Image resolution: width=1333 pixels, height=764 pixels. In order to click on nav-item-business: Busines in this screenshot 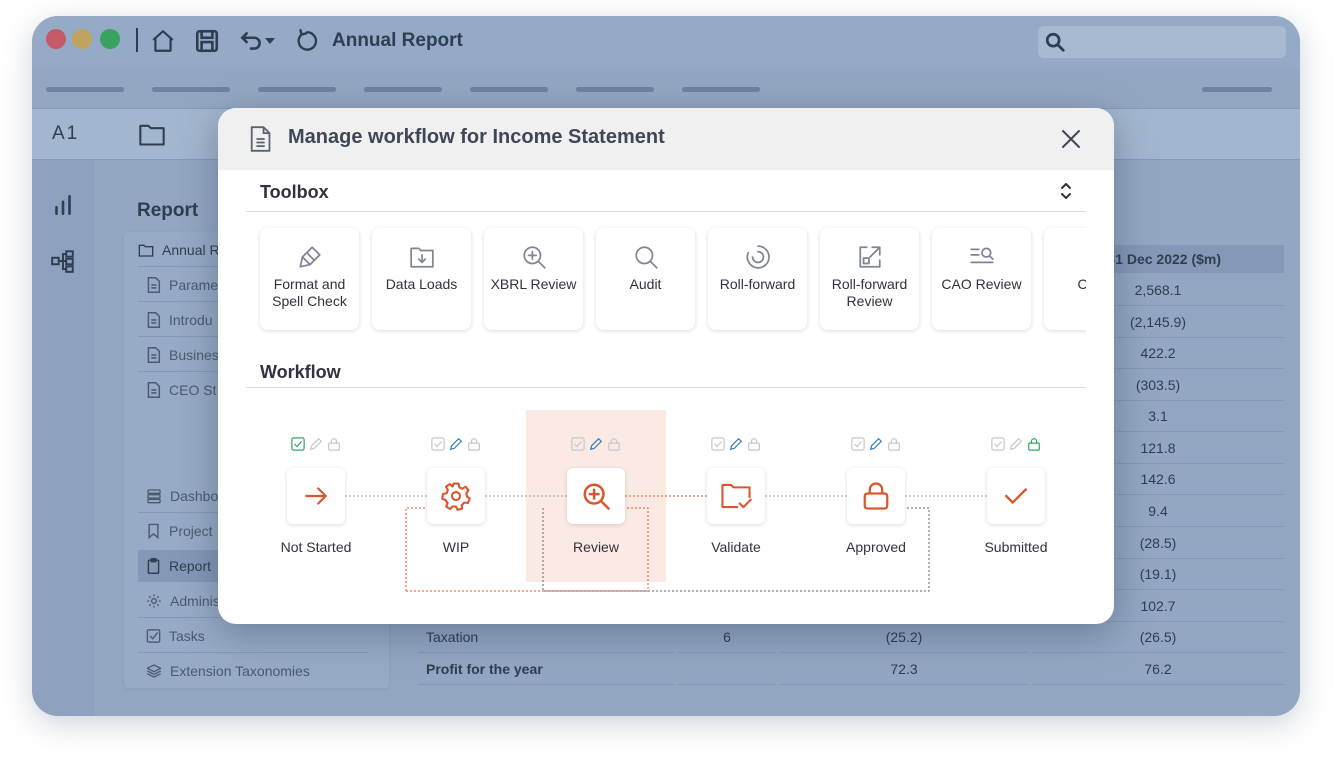, I will do `click(182, 355)`.